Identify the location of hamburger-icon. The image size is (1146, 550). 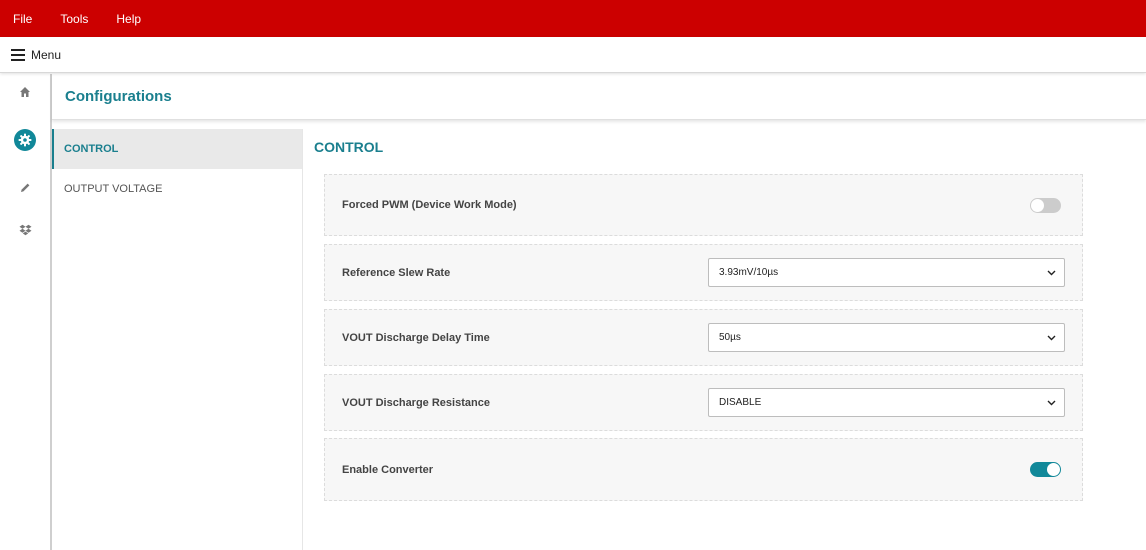
(18, 54).